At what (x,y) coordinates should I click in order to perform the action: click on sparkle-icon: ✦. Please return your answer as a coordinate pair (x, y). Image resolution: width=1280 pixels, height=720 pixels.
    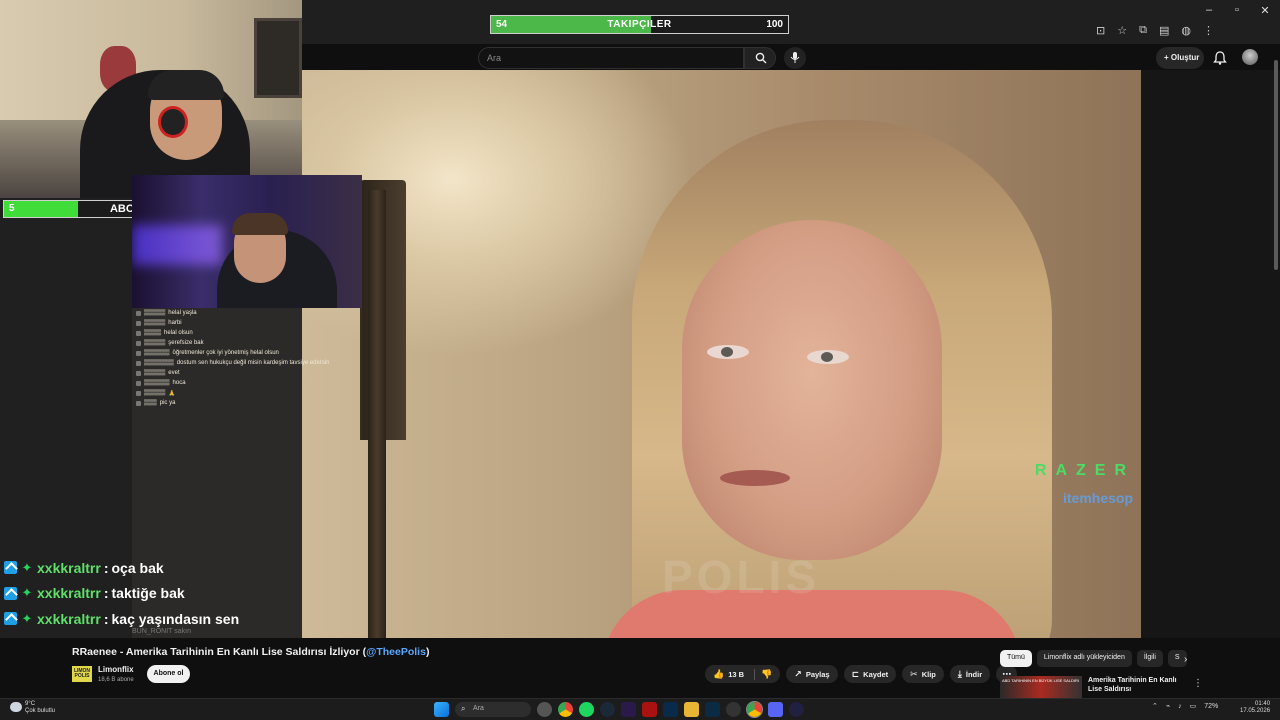
    Looking at the image, I should click on (27, 567).